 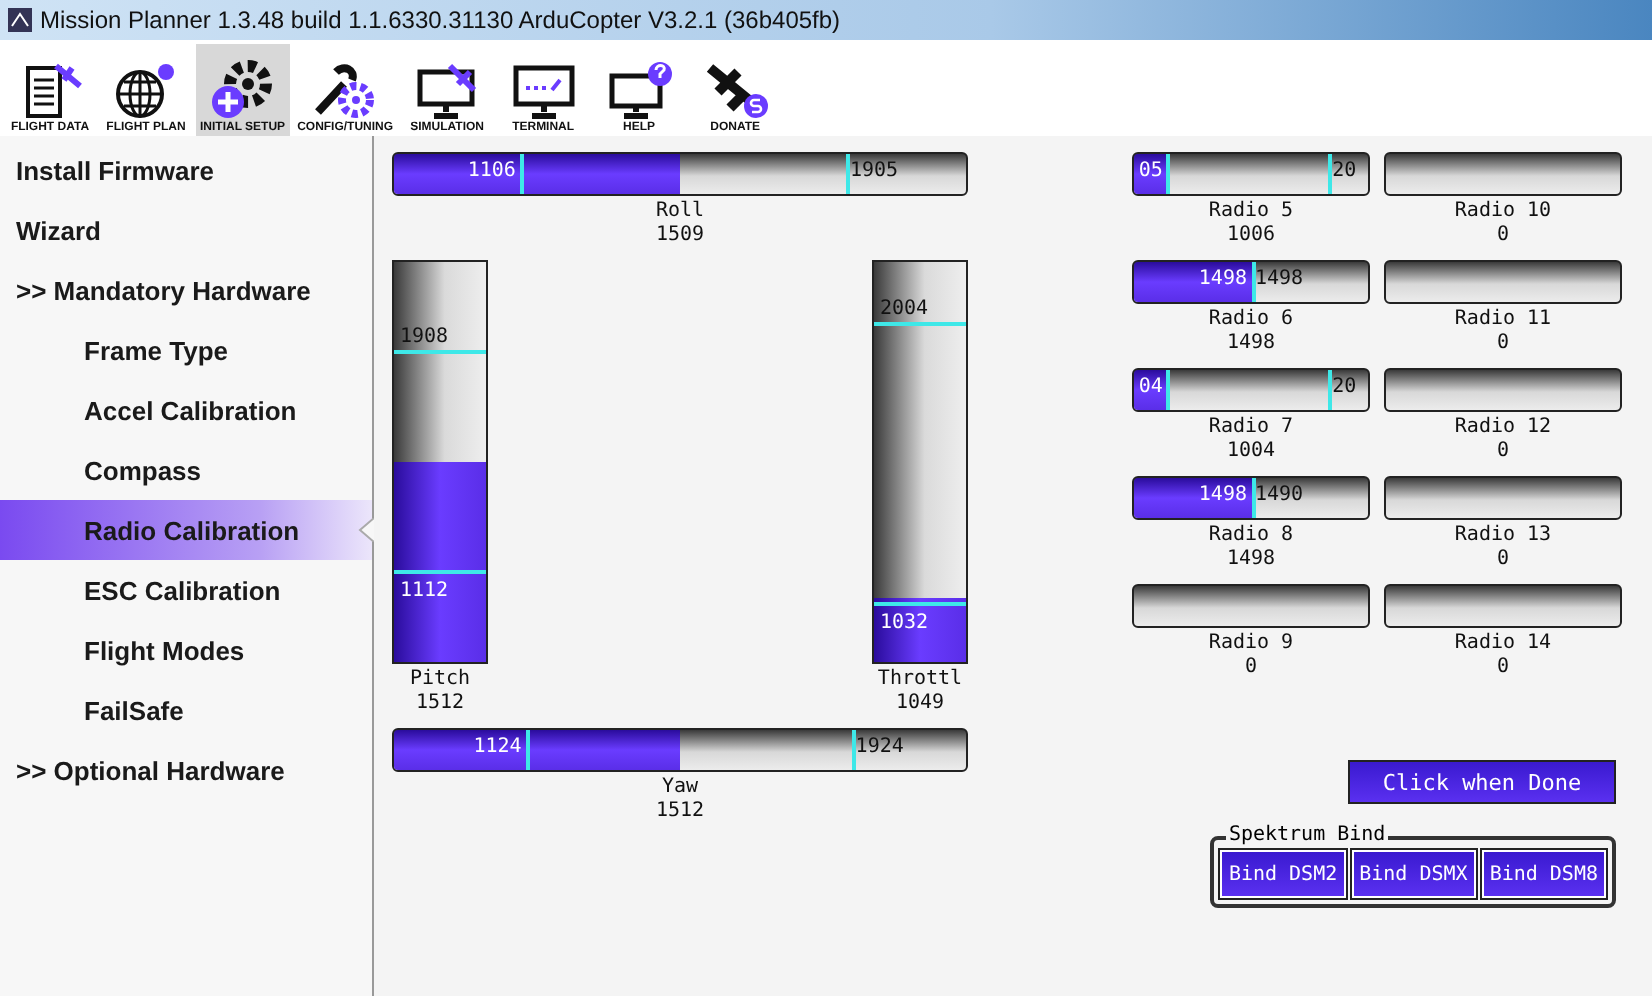 What do you see at coordinates (345, 90) in the screenshot?
I see `wrench-icon` at bounding box center [345, 90].